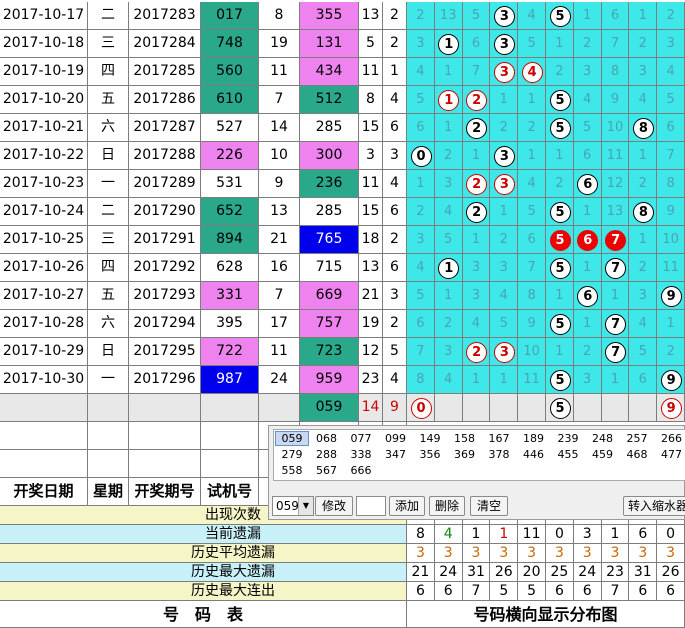  I want to click on cell-draw: 236, so click(329, 184).